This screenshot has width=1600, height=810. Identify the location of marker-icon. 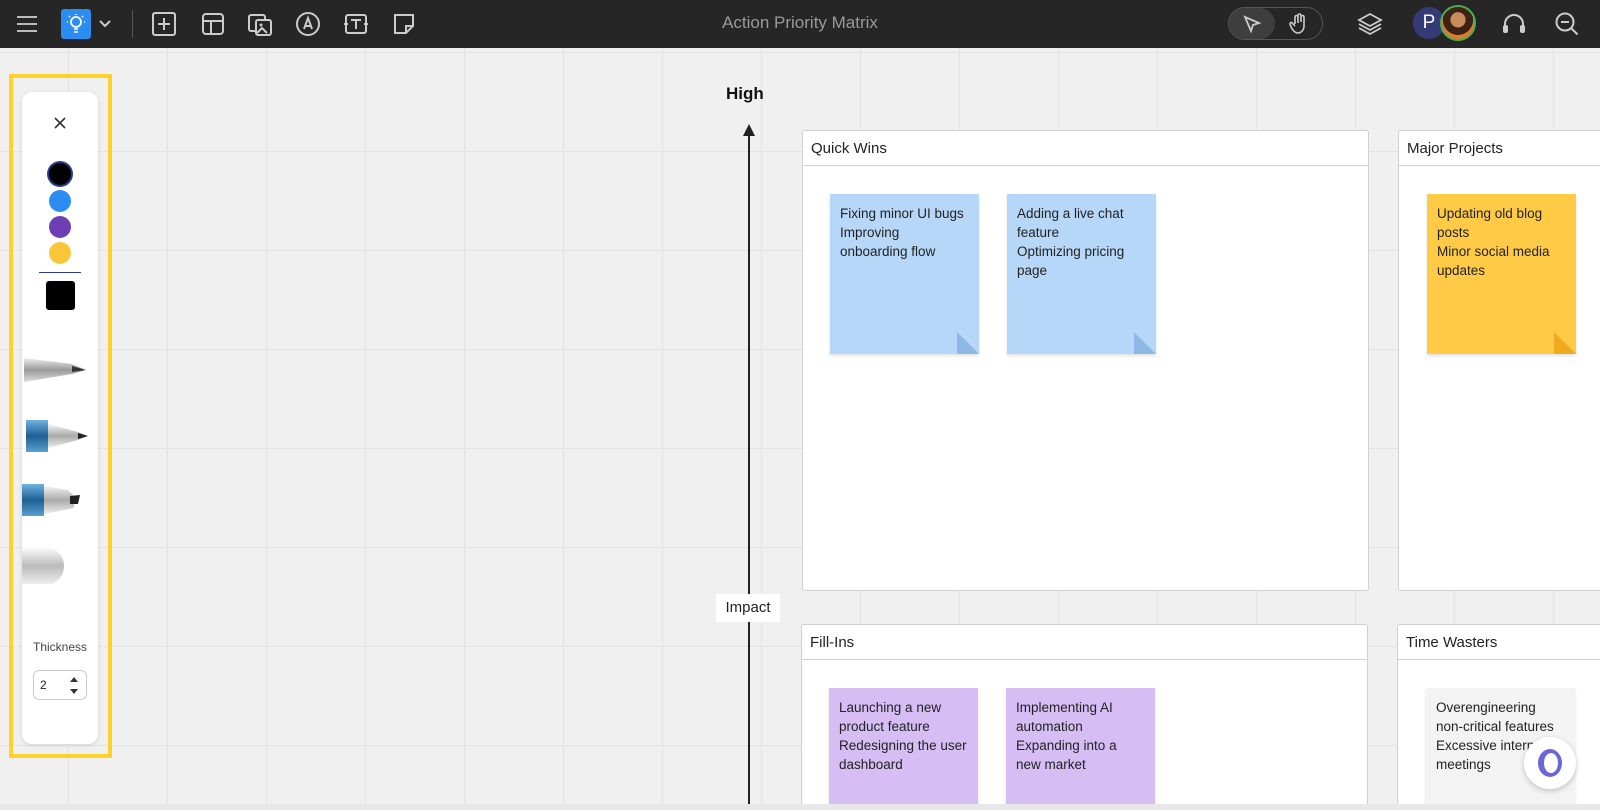
(57, 438).